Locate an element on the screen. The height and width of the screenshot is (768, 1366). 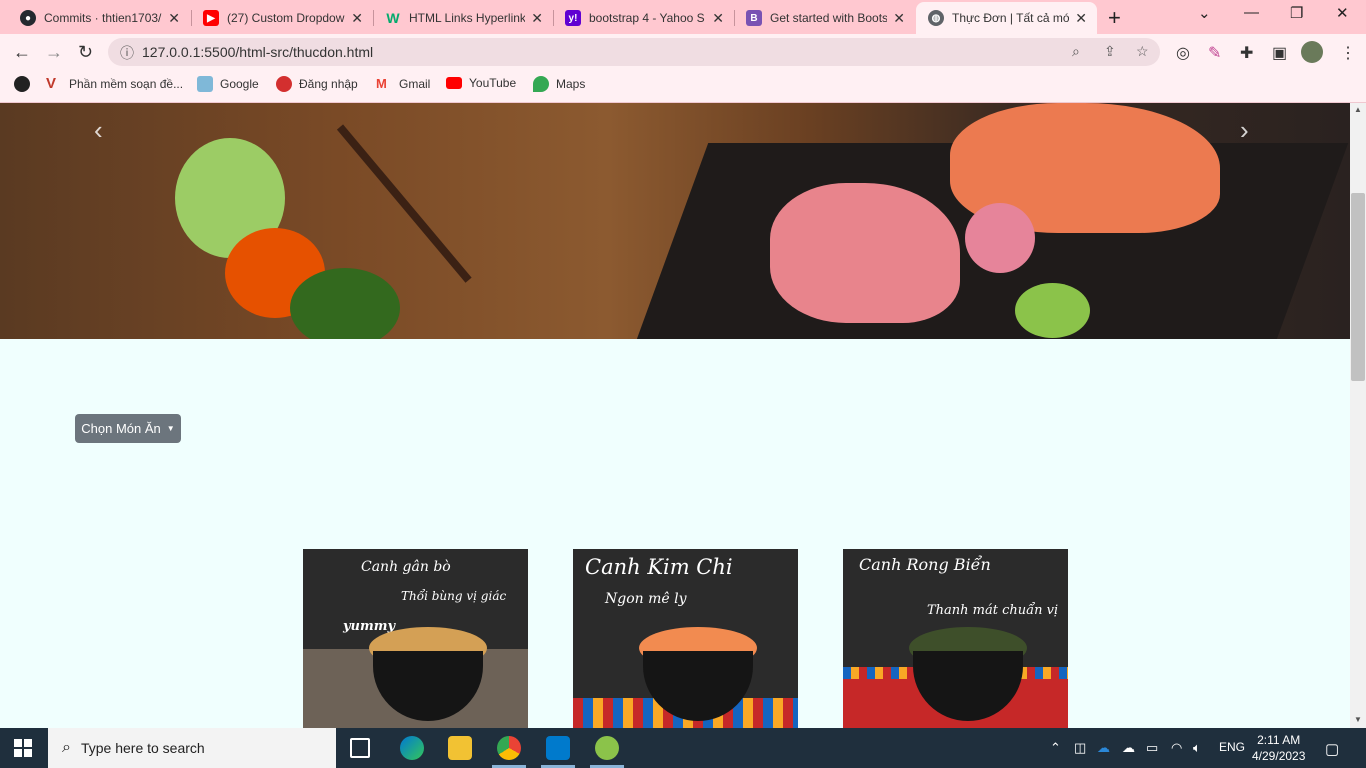
search-icon: ⌕ is located at coordinates (66, 747).